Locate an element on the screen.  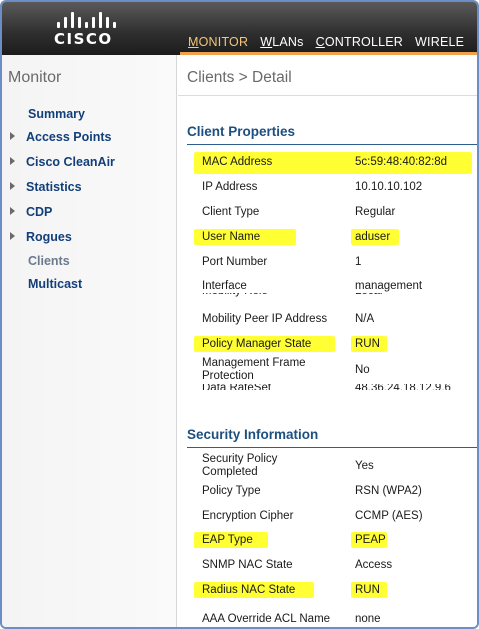
sidebar-item-clients: Clients is located at coordinates (40, 263).